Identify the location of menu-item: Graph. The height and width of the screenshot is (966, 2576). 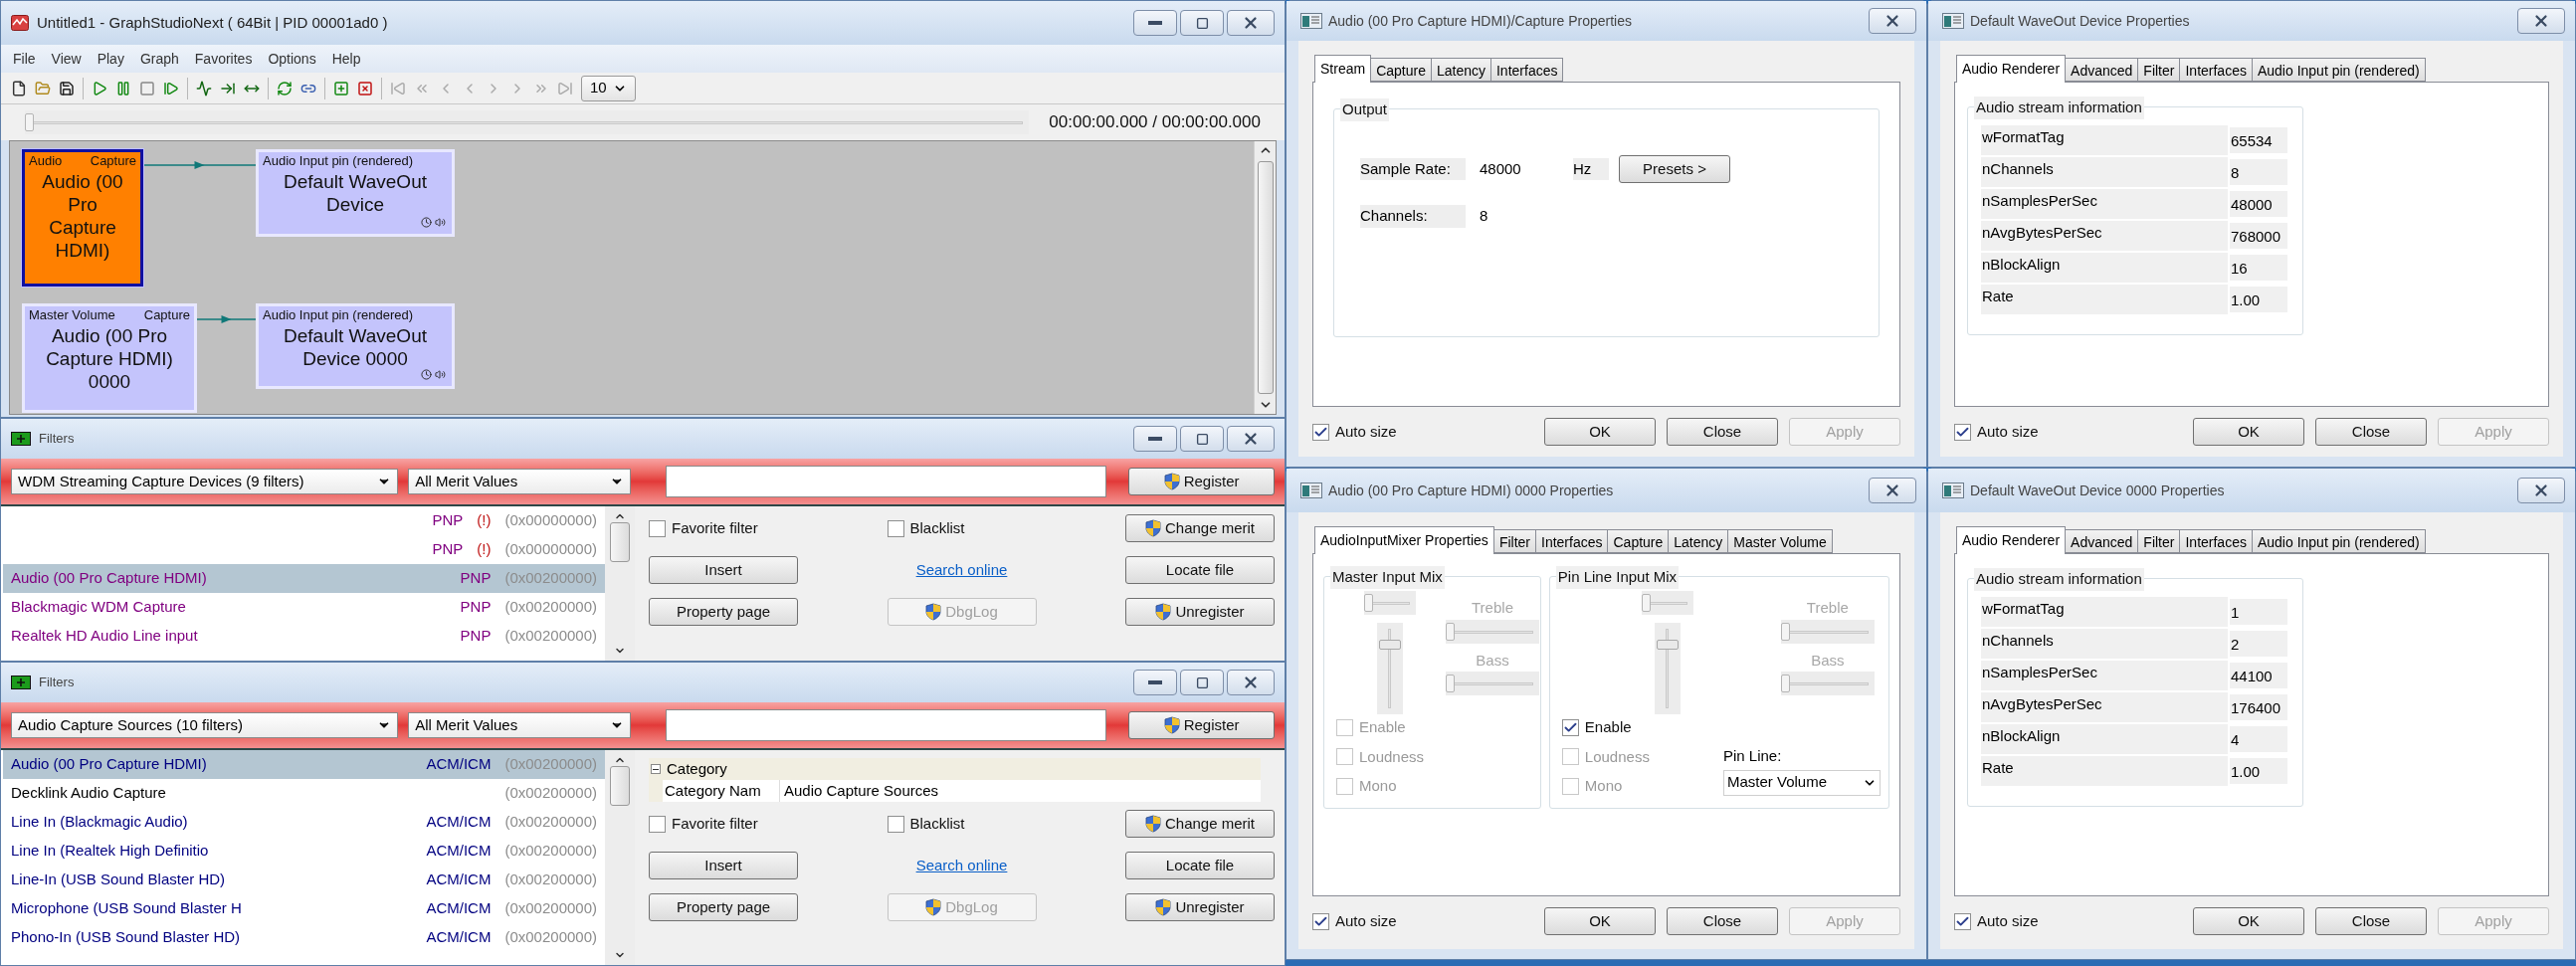
(159, 59).